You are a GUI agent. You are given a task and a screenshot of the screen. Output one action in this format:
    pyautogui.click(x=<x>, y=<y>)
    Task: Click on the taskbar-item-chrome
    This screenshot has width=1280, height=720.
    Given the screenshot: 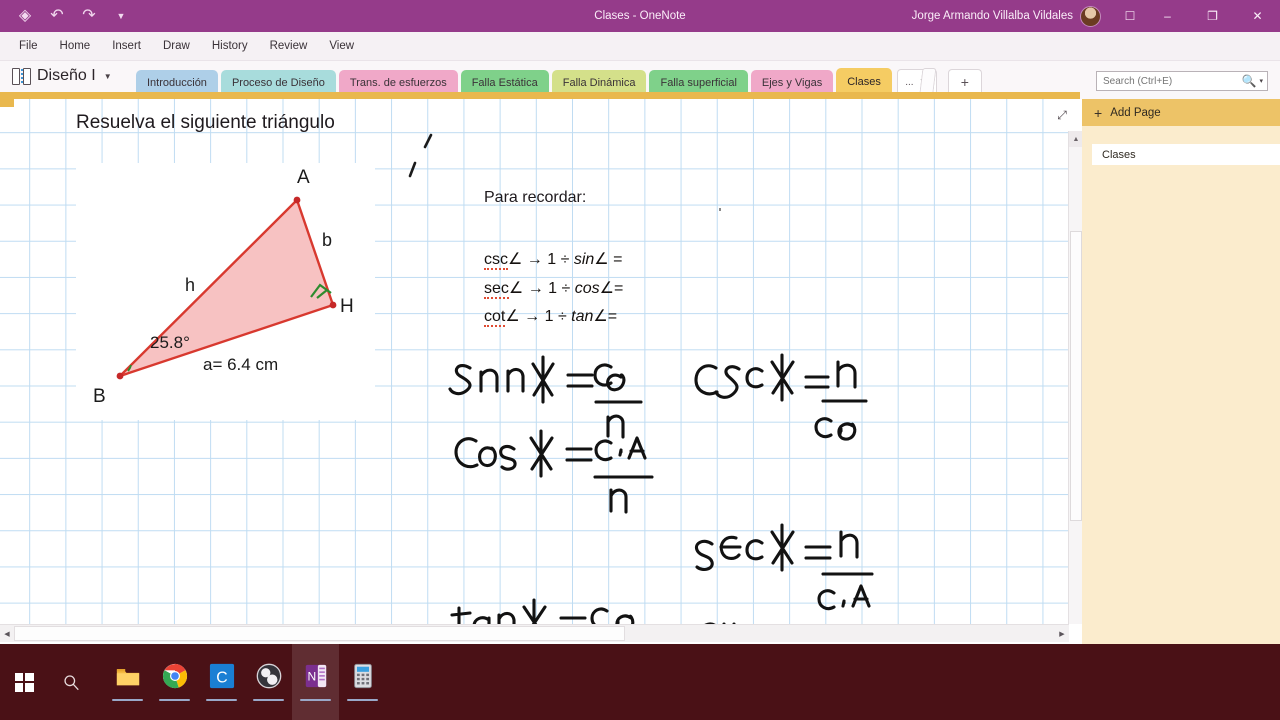 What is the action you would take?
    pyautogui.click(x=174, y=682)
    